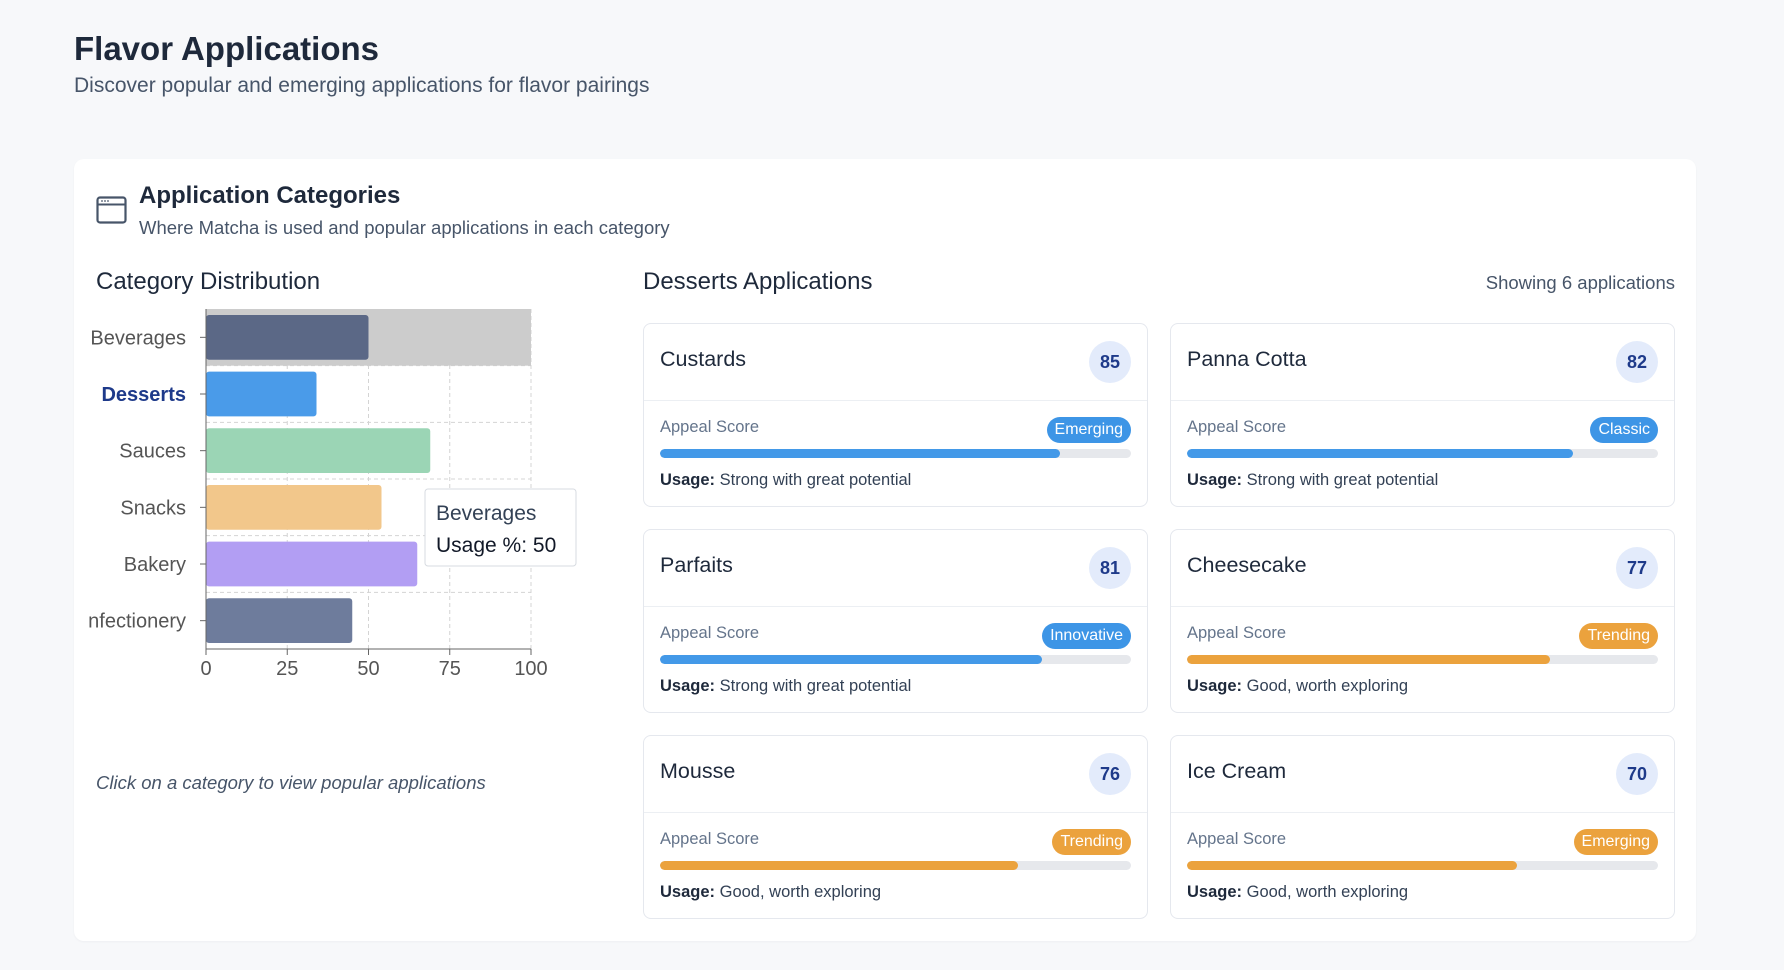  What do you see at coordinates (270, 195) in the screenshot?
I see `card-title: Application Categories` at bounding box center [270, 195].